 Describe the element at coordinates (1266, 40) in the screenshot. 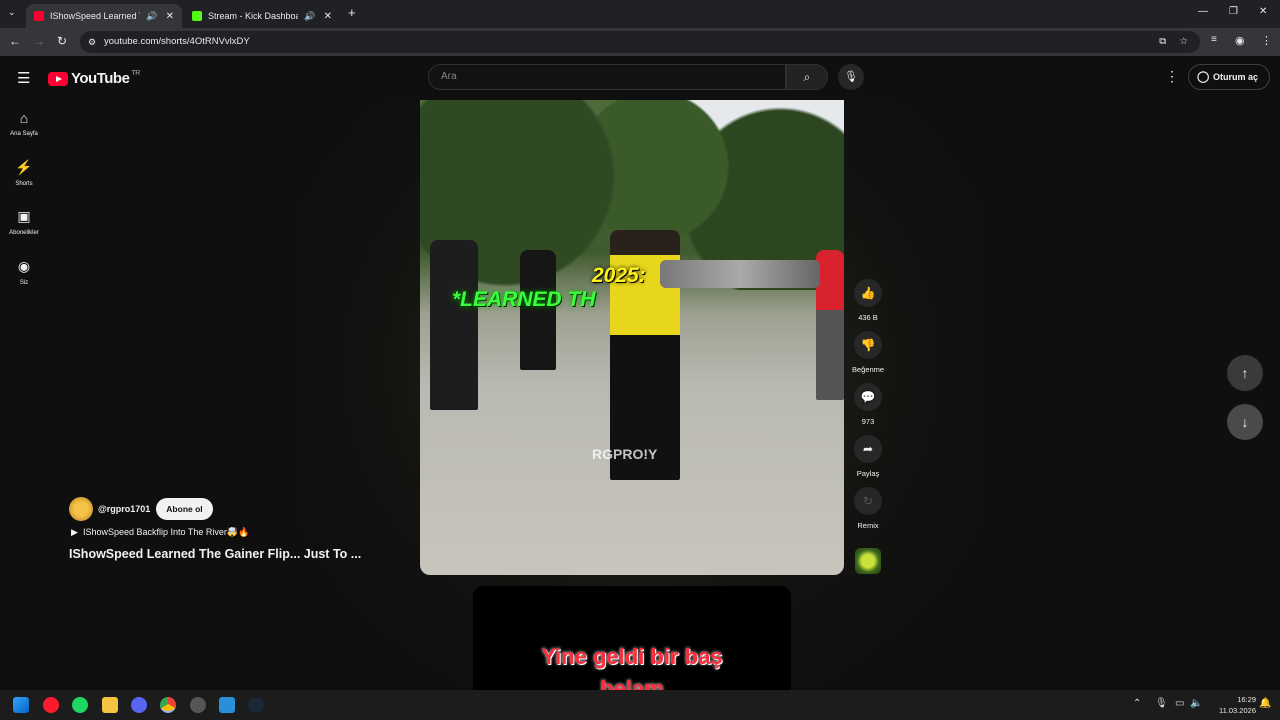

I see `chrome-menu-icon: ⋮` at that location.